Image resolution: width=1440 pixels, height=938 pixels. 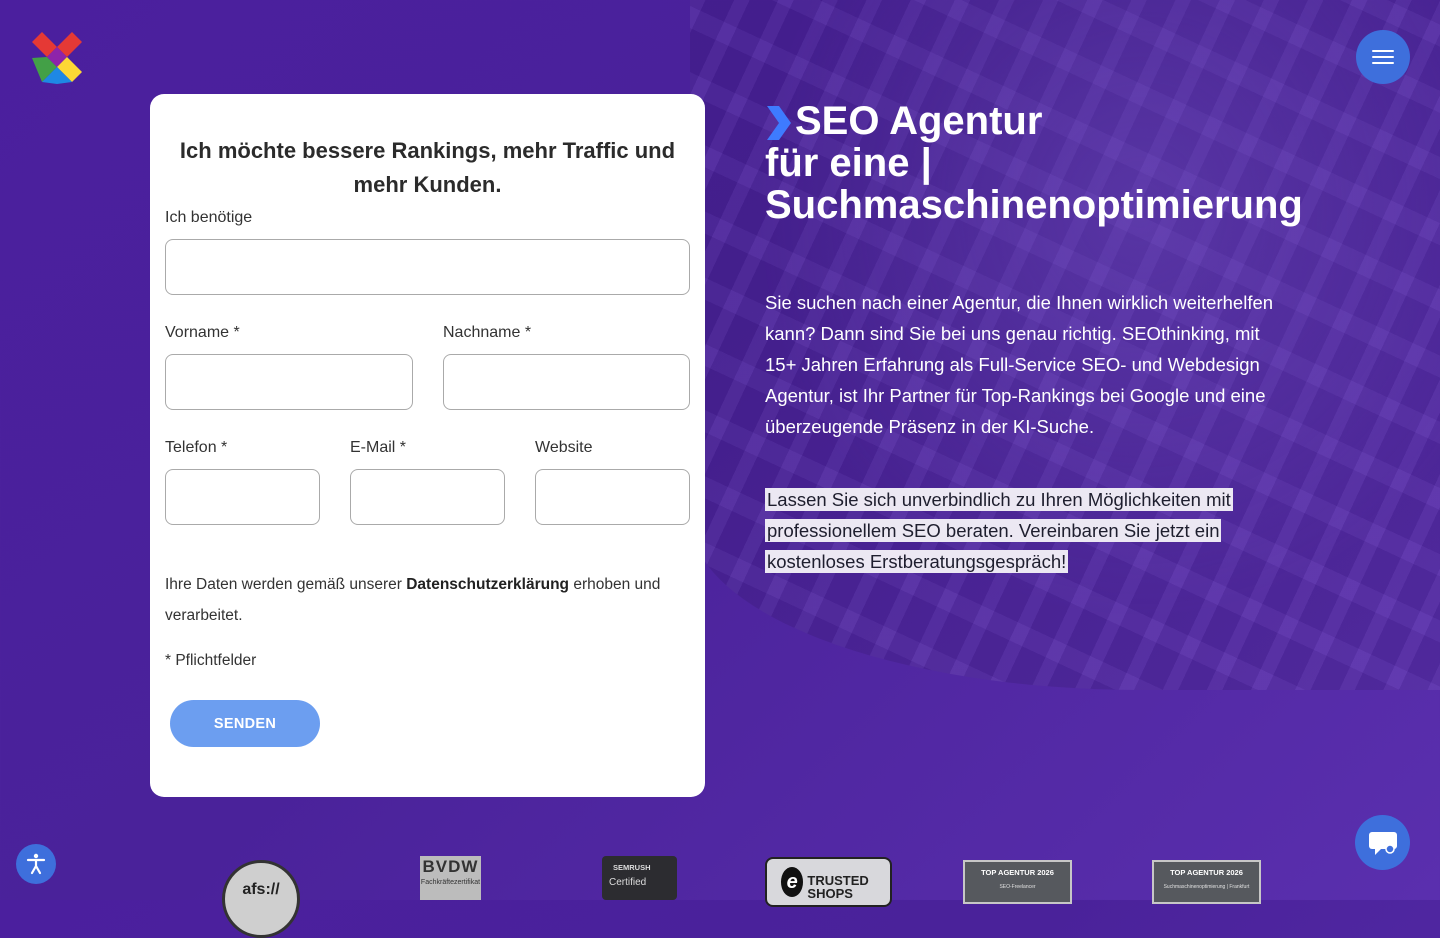 What do you see at coordinates (209, 217) in the screenshot?
I see `need-label: Ich benötige` at bounding box center [209, 217].